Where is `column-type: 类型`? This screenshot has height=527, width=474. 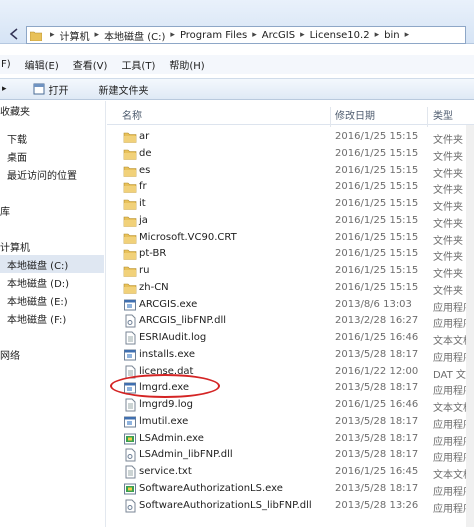 column-type: 类型 is located at coordinates (443, 114).